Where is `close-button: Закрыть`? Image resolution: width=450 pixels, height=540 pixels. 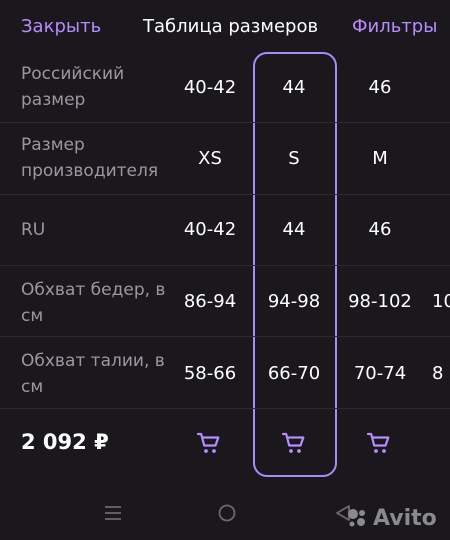 close-button: Закрыть is located at coordinates (61, 26).